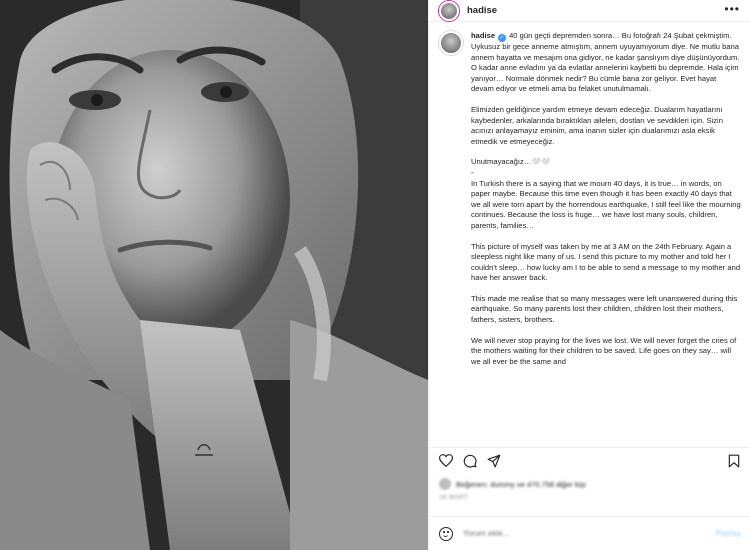 Image resolution: width=750 pixels, height=550 pixels. Describe the element at coordinates (732, 9) in the screenshot. I see `more-horizontal-icon: •••` at that location.